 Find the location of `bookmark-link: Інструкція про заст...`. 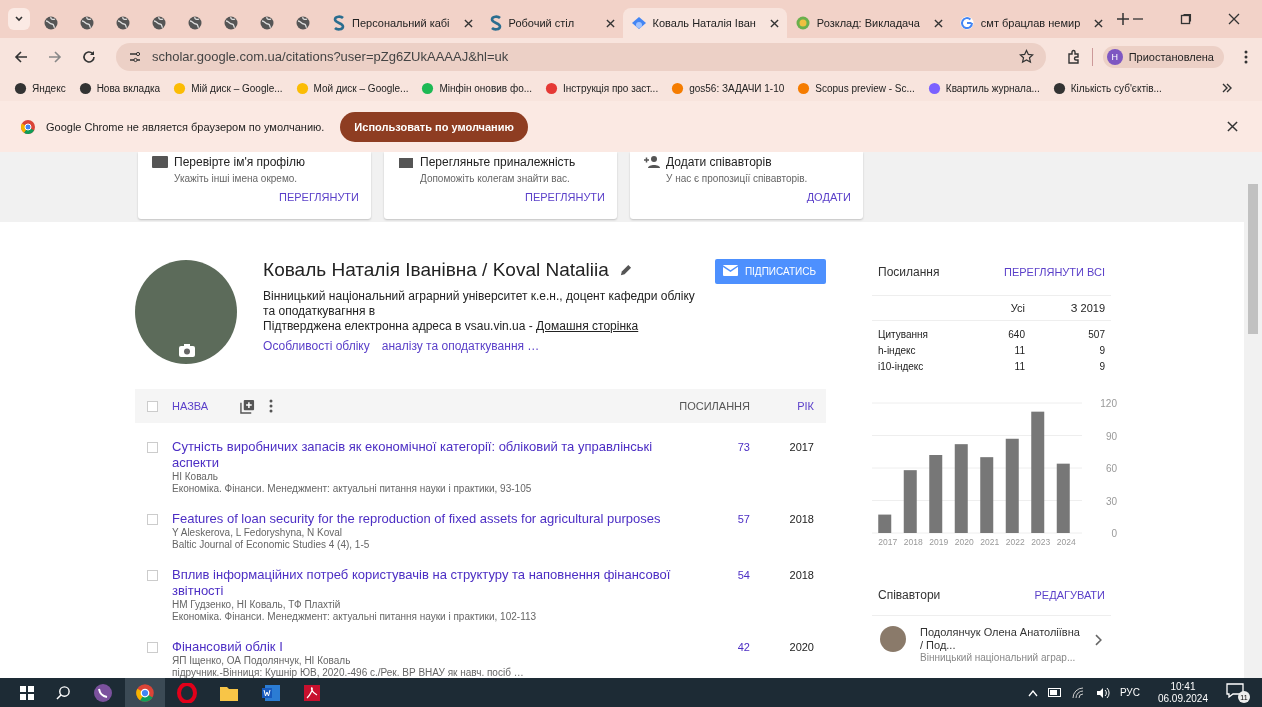

bookmark-link: Інструкція про заст... is located at coordinates (602, 88).